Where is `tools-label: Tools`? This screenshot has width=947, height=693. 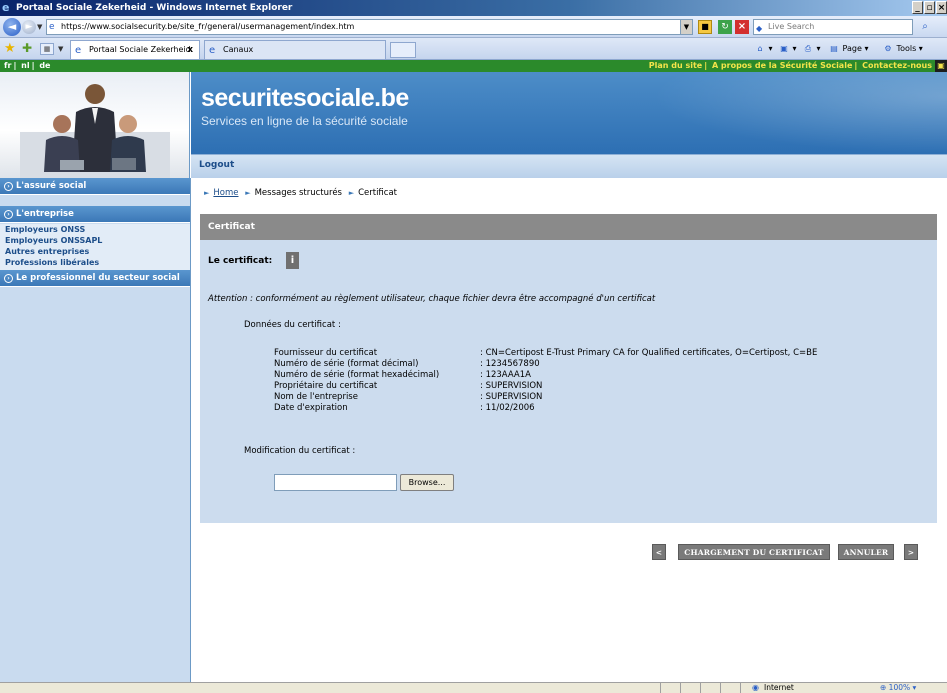
tools-label: Tools is located at coordinates (906, 48).